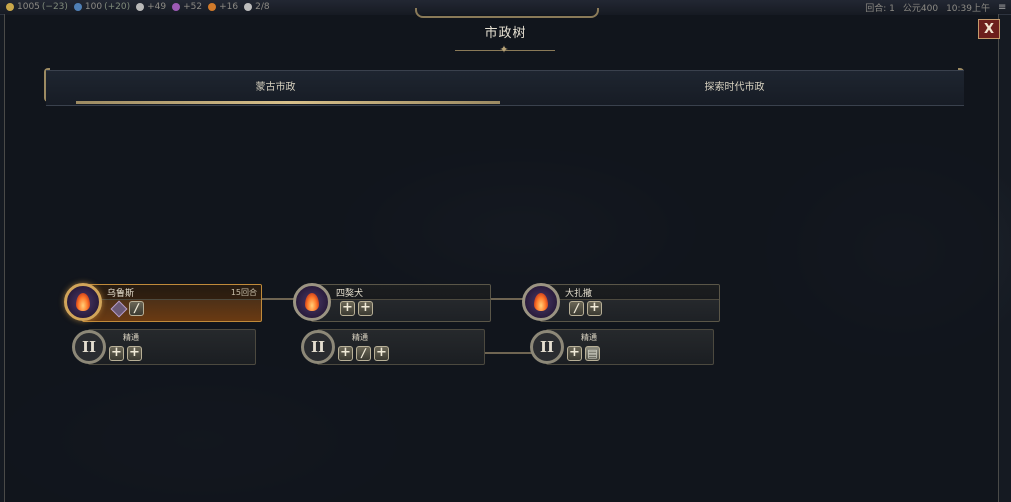  Describe the element at coordinates (176, 7) in the screenshot. I see `culture-icon` at that location.